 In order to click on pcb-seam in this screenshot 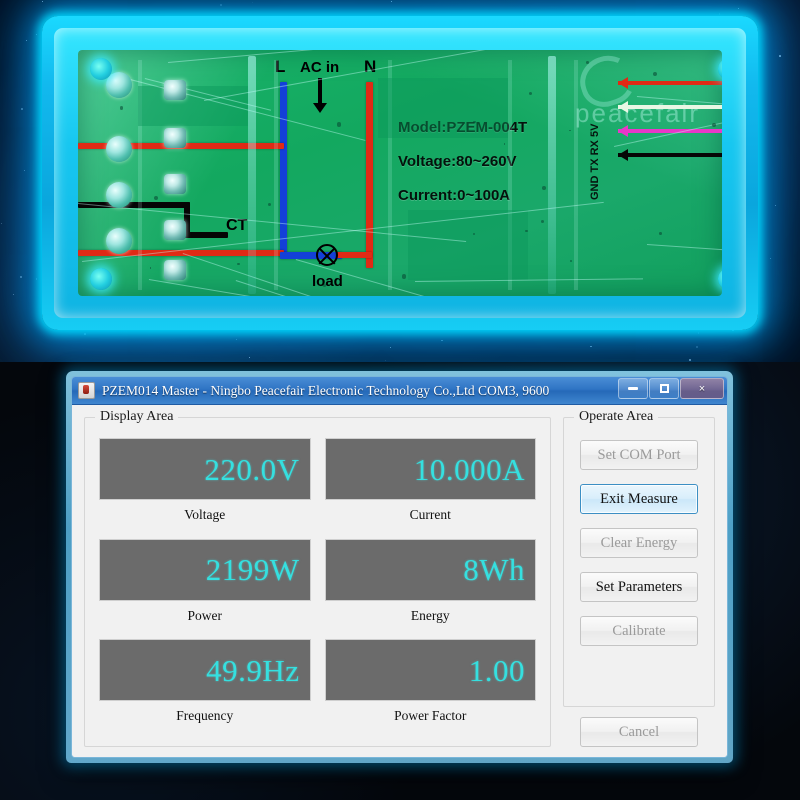, I will do `click(576, 175)`.